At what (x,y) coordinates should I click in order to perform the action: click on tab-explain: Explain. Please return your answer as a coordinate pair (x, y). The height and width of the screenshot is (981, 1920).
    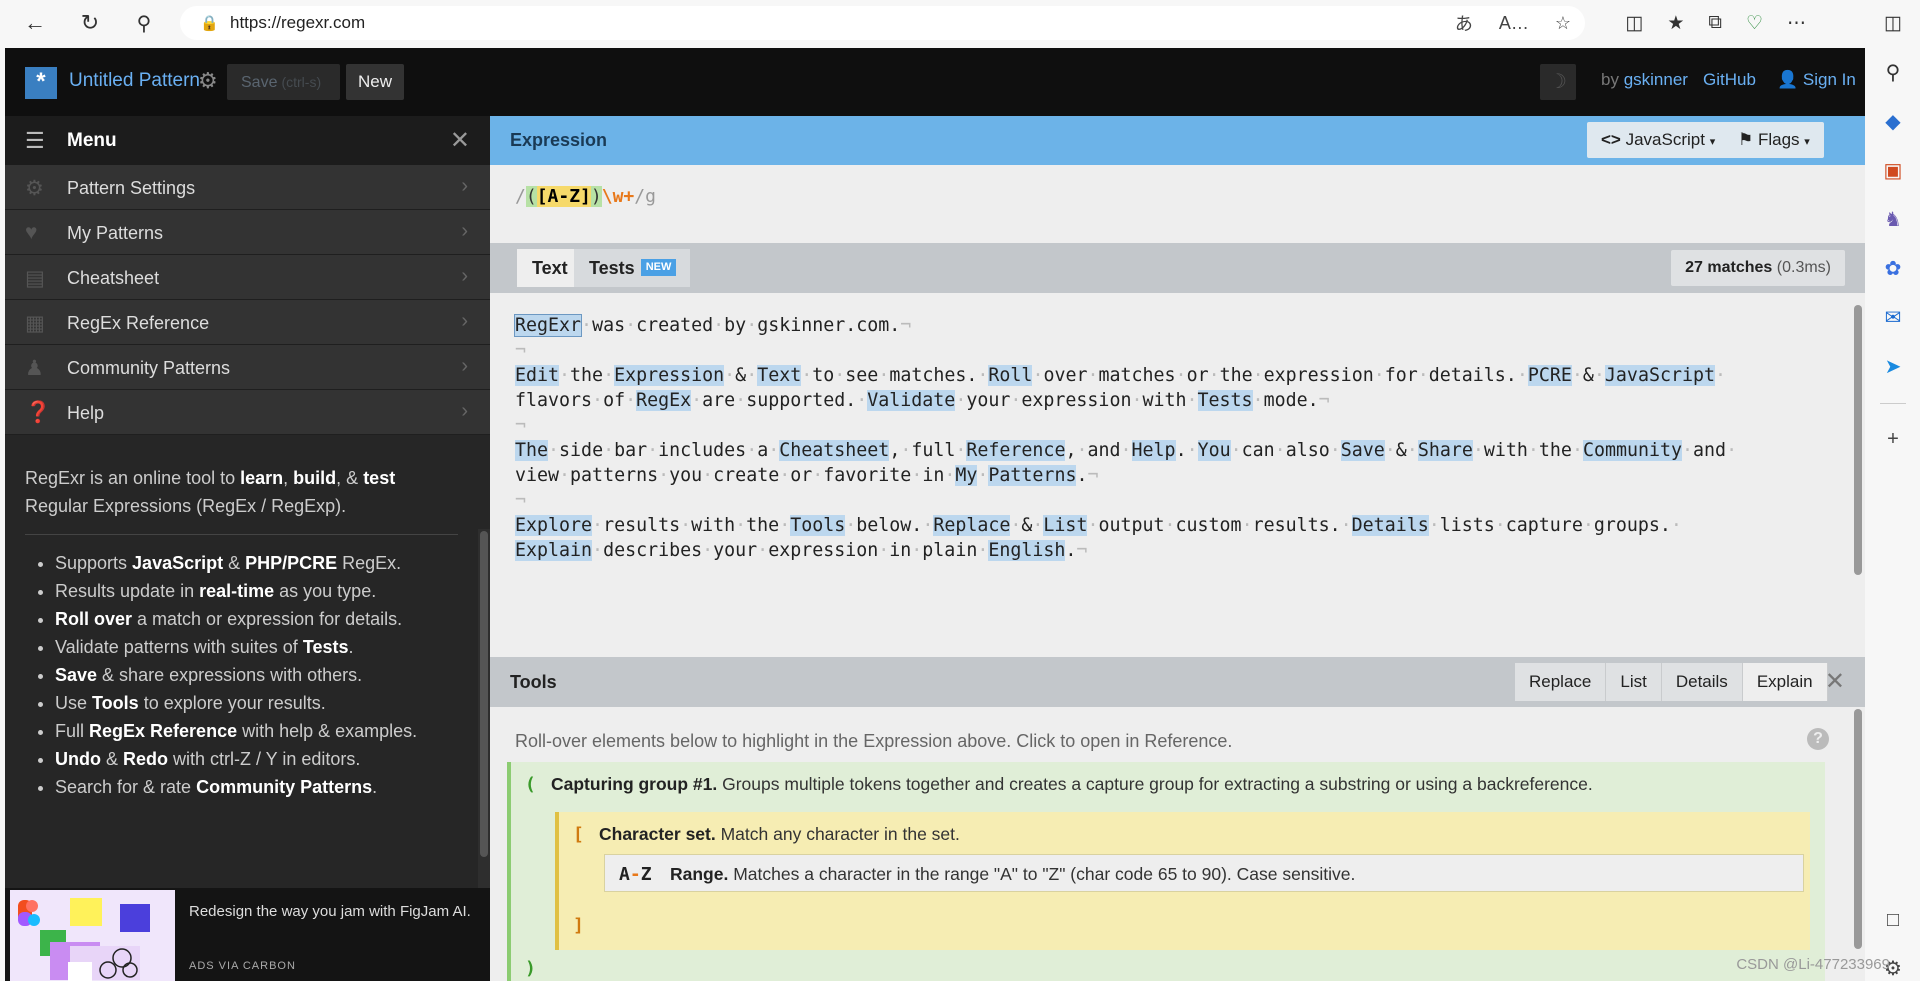
    Looking at the image, I should click on (1785, 682).